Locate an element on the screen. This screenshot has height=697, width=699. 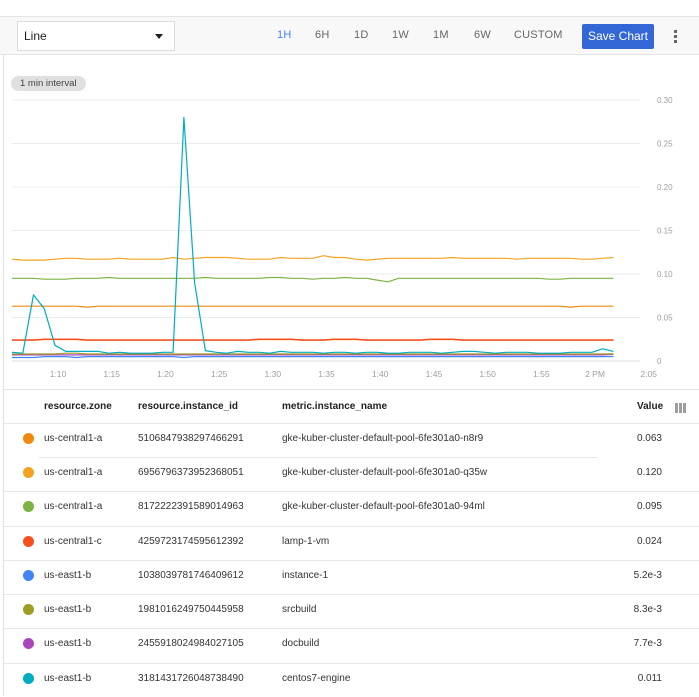
cell-value: 0.063 is located at coordinates (649, 438).